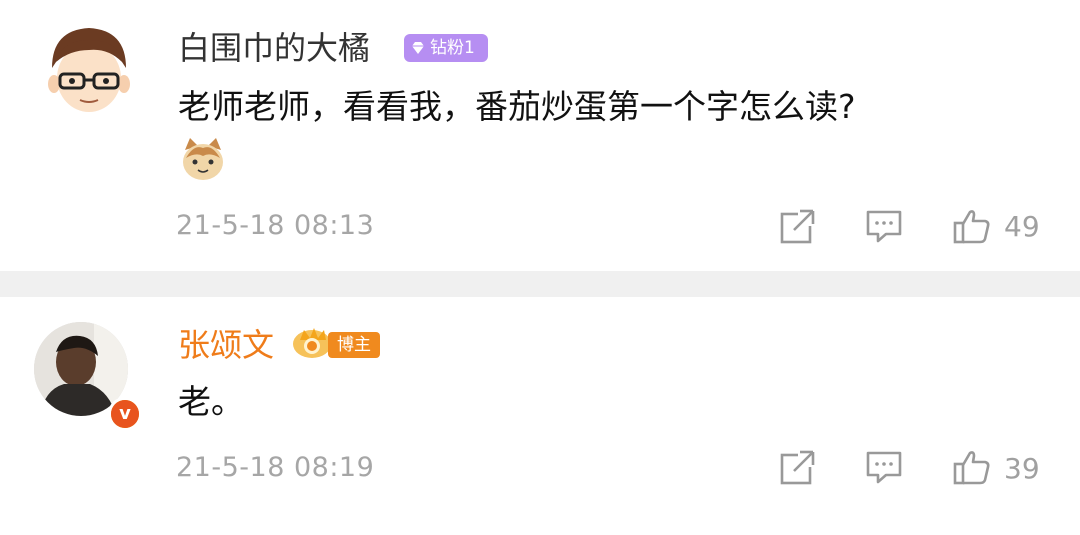  What do you see at coordinates (1022, 226) in the screenshot?
I see `like-count: 49` at bounding box center [1022, 226].